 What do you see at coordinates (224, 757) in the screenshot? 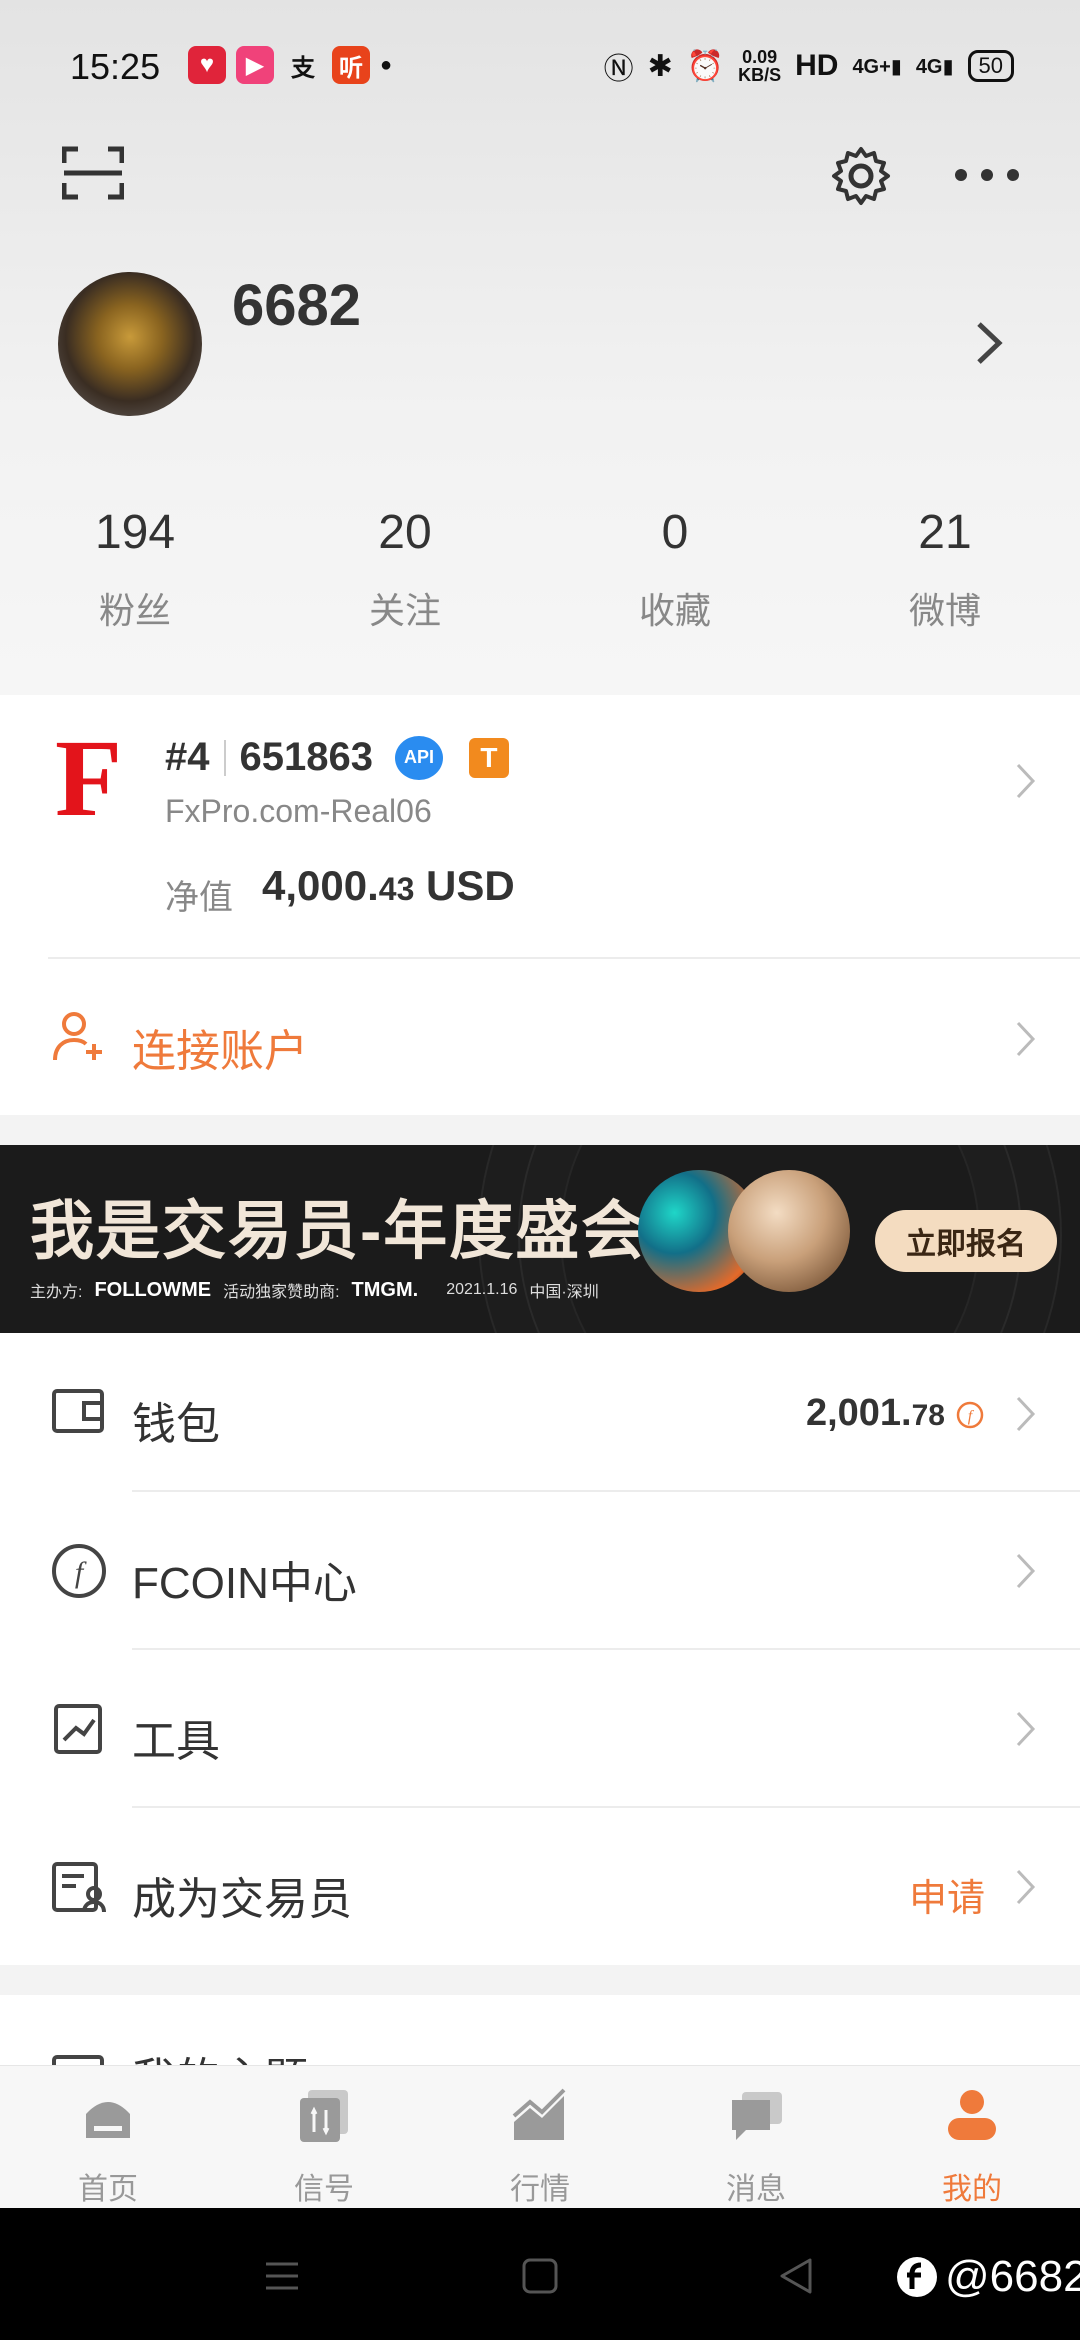
I see `separator` at bounding box center [224, 757].